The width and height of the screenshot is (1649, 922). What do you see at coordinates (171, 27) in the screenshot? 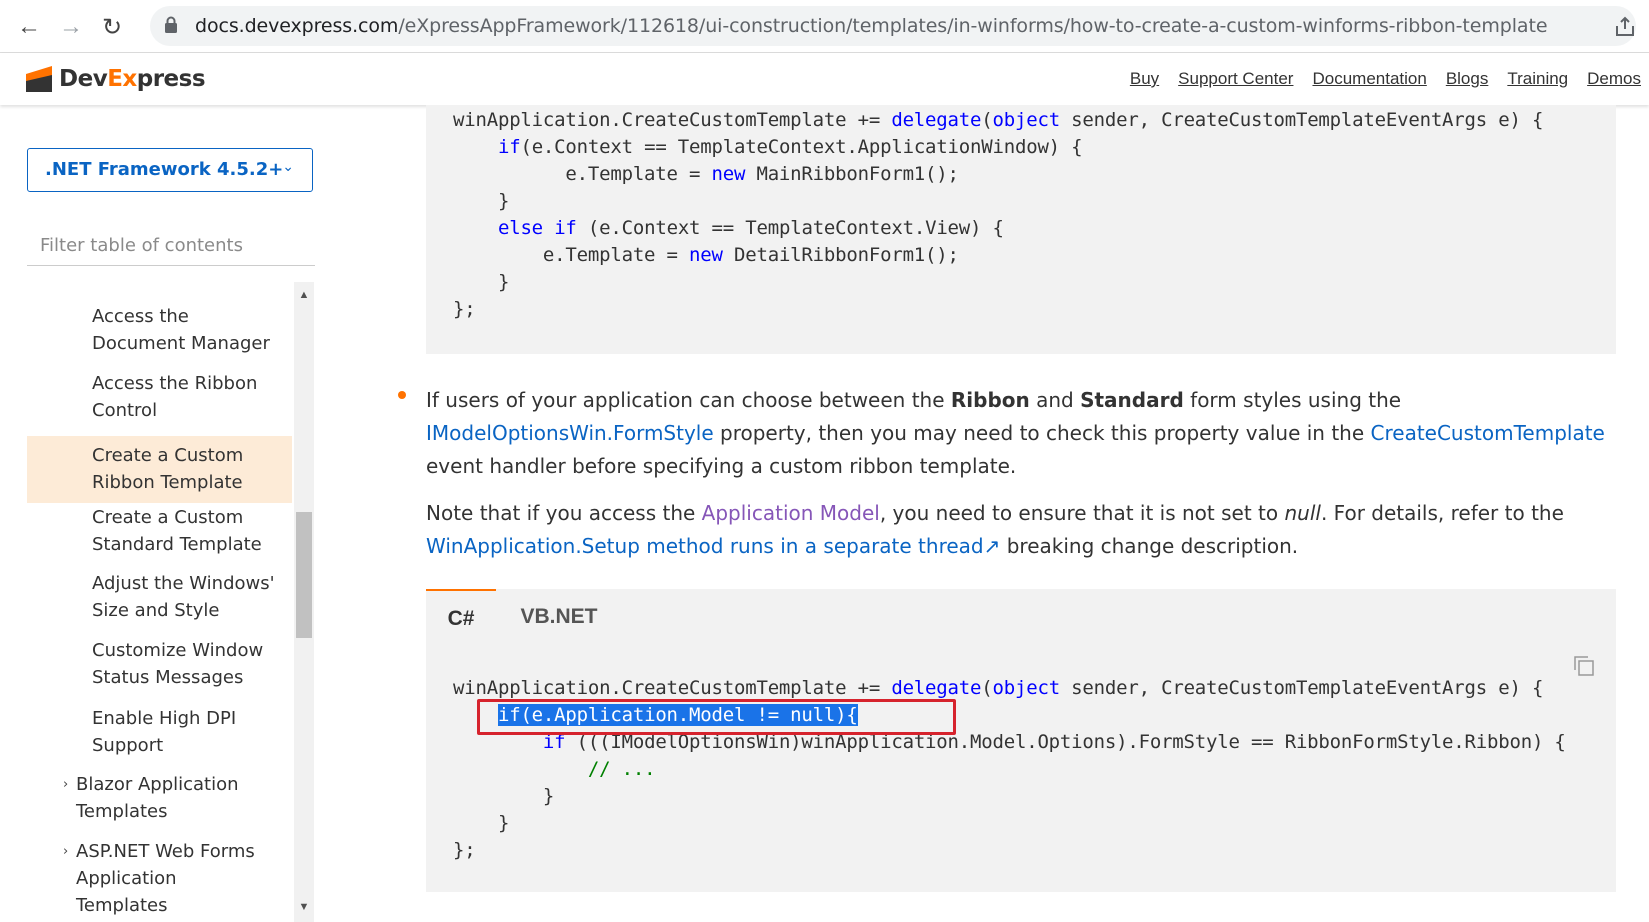
I see `lock-icon` at bounding box center [171, 27].